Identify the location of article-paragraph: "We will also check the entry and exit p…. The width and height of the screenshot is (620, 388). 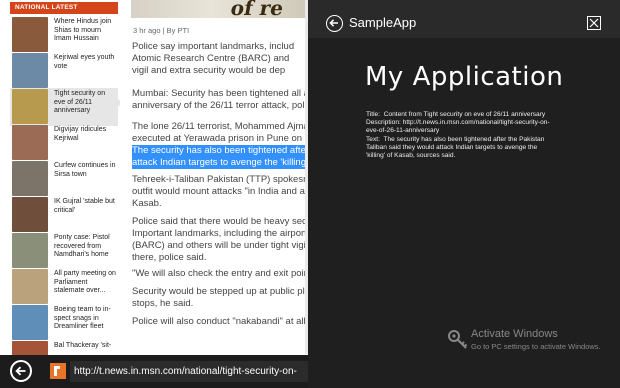
(220, 273).